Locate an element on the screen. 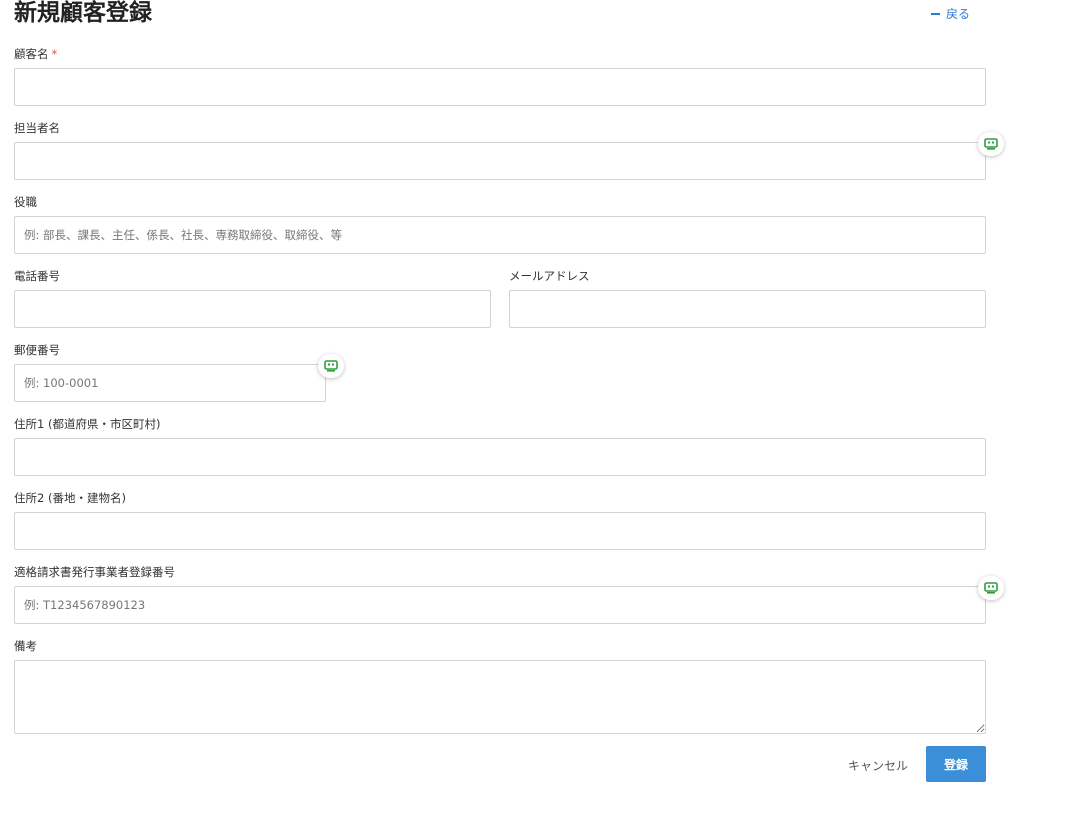  customer-name-label: 顧客名 * is located at coordinates (35, 54).